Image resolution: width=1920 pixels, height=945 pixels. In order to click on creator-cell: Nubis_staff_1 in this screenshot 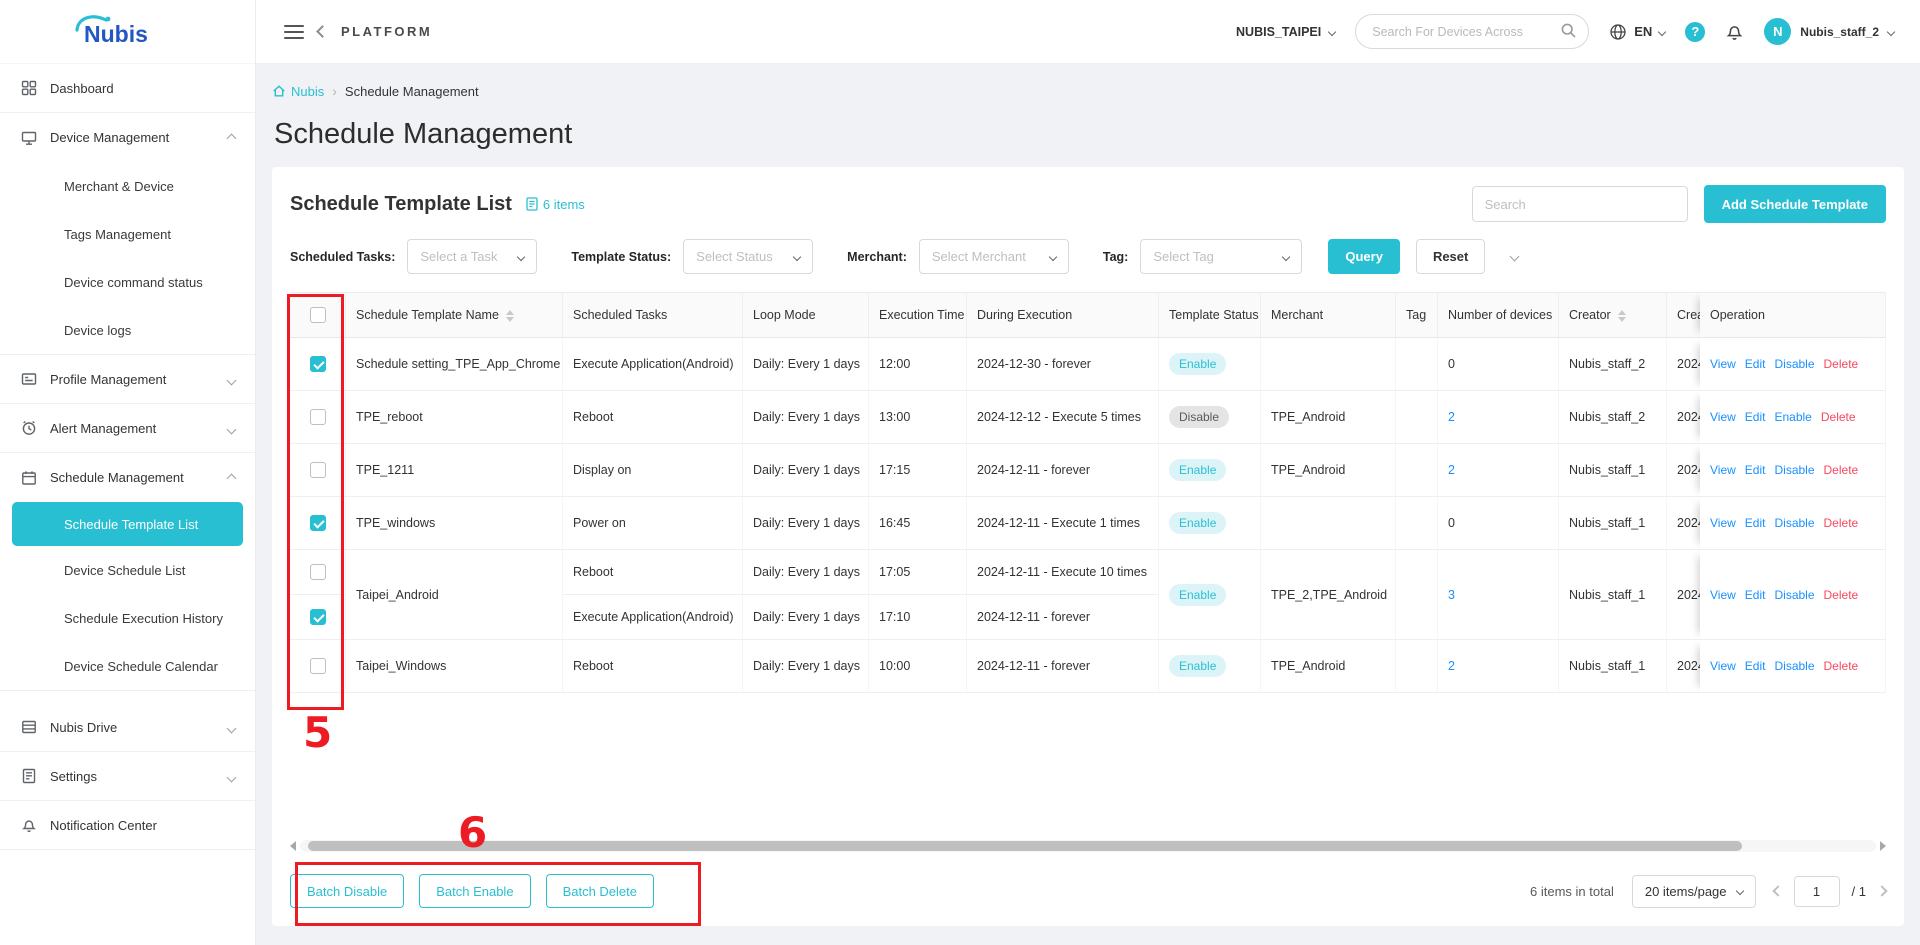, I will do `click(1613, 523)`.